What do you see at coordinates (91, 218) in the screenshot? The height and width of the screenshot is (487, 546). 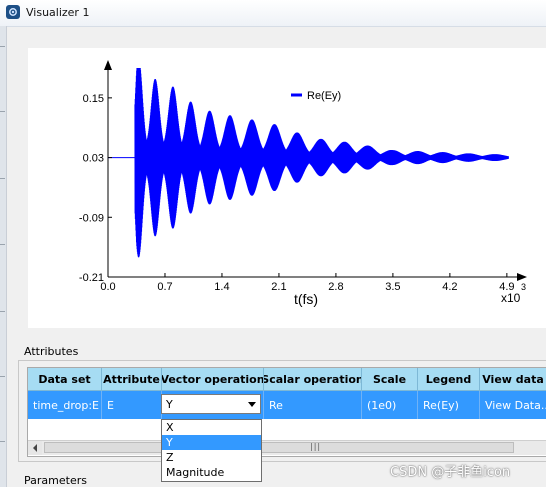 I see `y-tick-label: -0.09` at bounding box center [91, 218].